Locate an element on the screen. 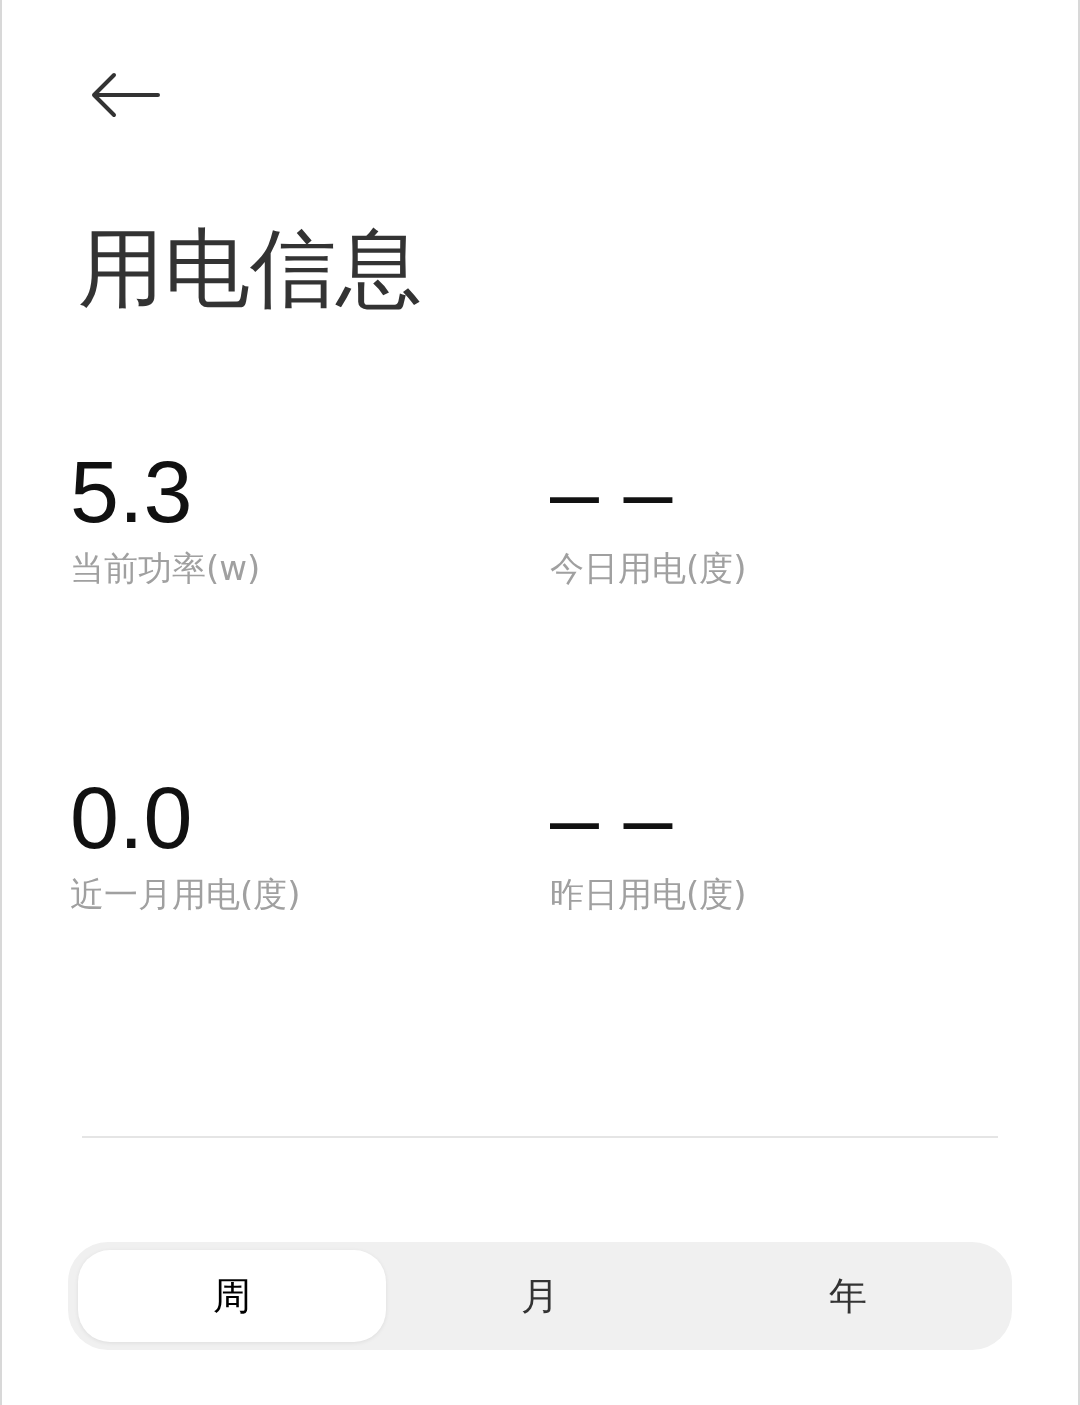  stat-label: 今日用电(度) is located at coordinates (648, 568).